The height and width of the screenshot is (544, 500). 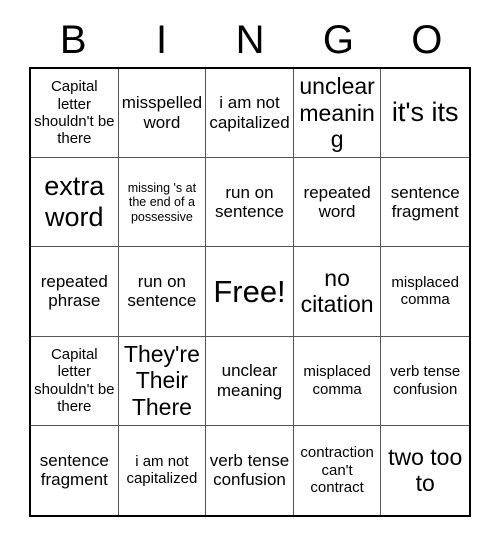 I want to click on bingo-cell-label: it's its, so click(x=425, y=112).